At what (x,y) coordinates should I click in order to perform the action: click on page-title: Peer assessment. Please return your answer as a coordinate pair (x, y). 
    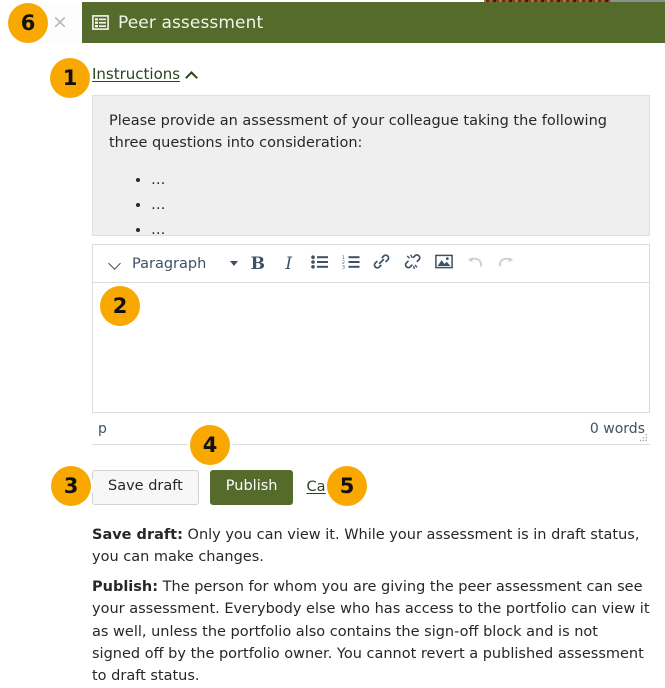
    Looking at the image, I should click on (191, 22).